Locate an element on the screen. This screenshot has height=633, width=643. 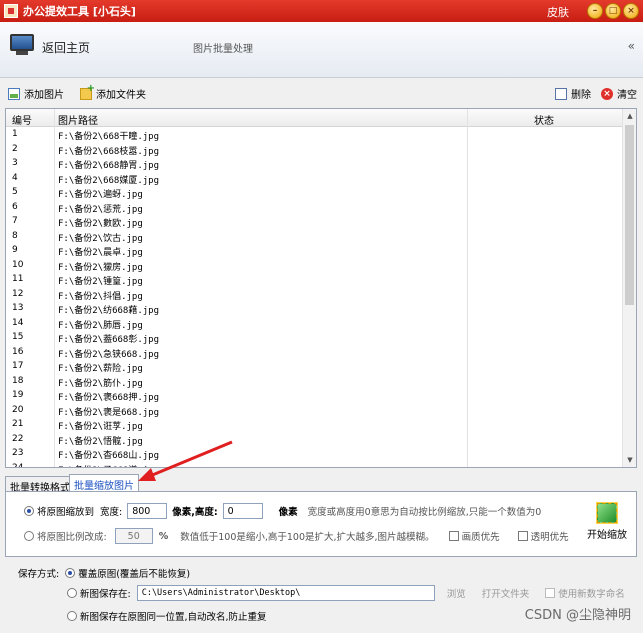
start-resize-label: 开始缩放 is located at coordinates (607, 535).